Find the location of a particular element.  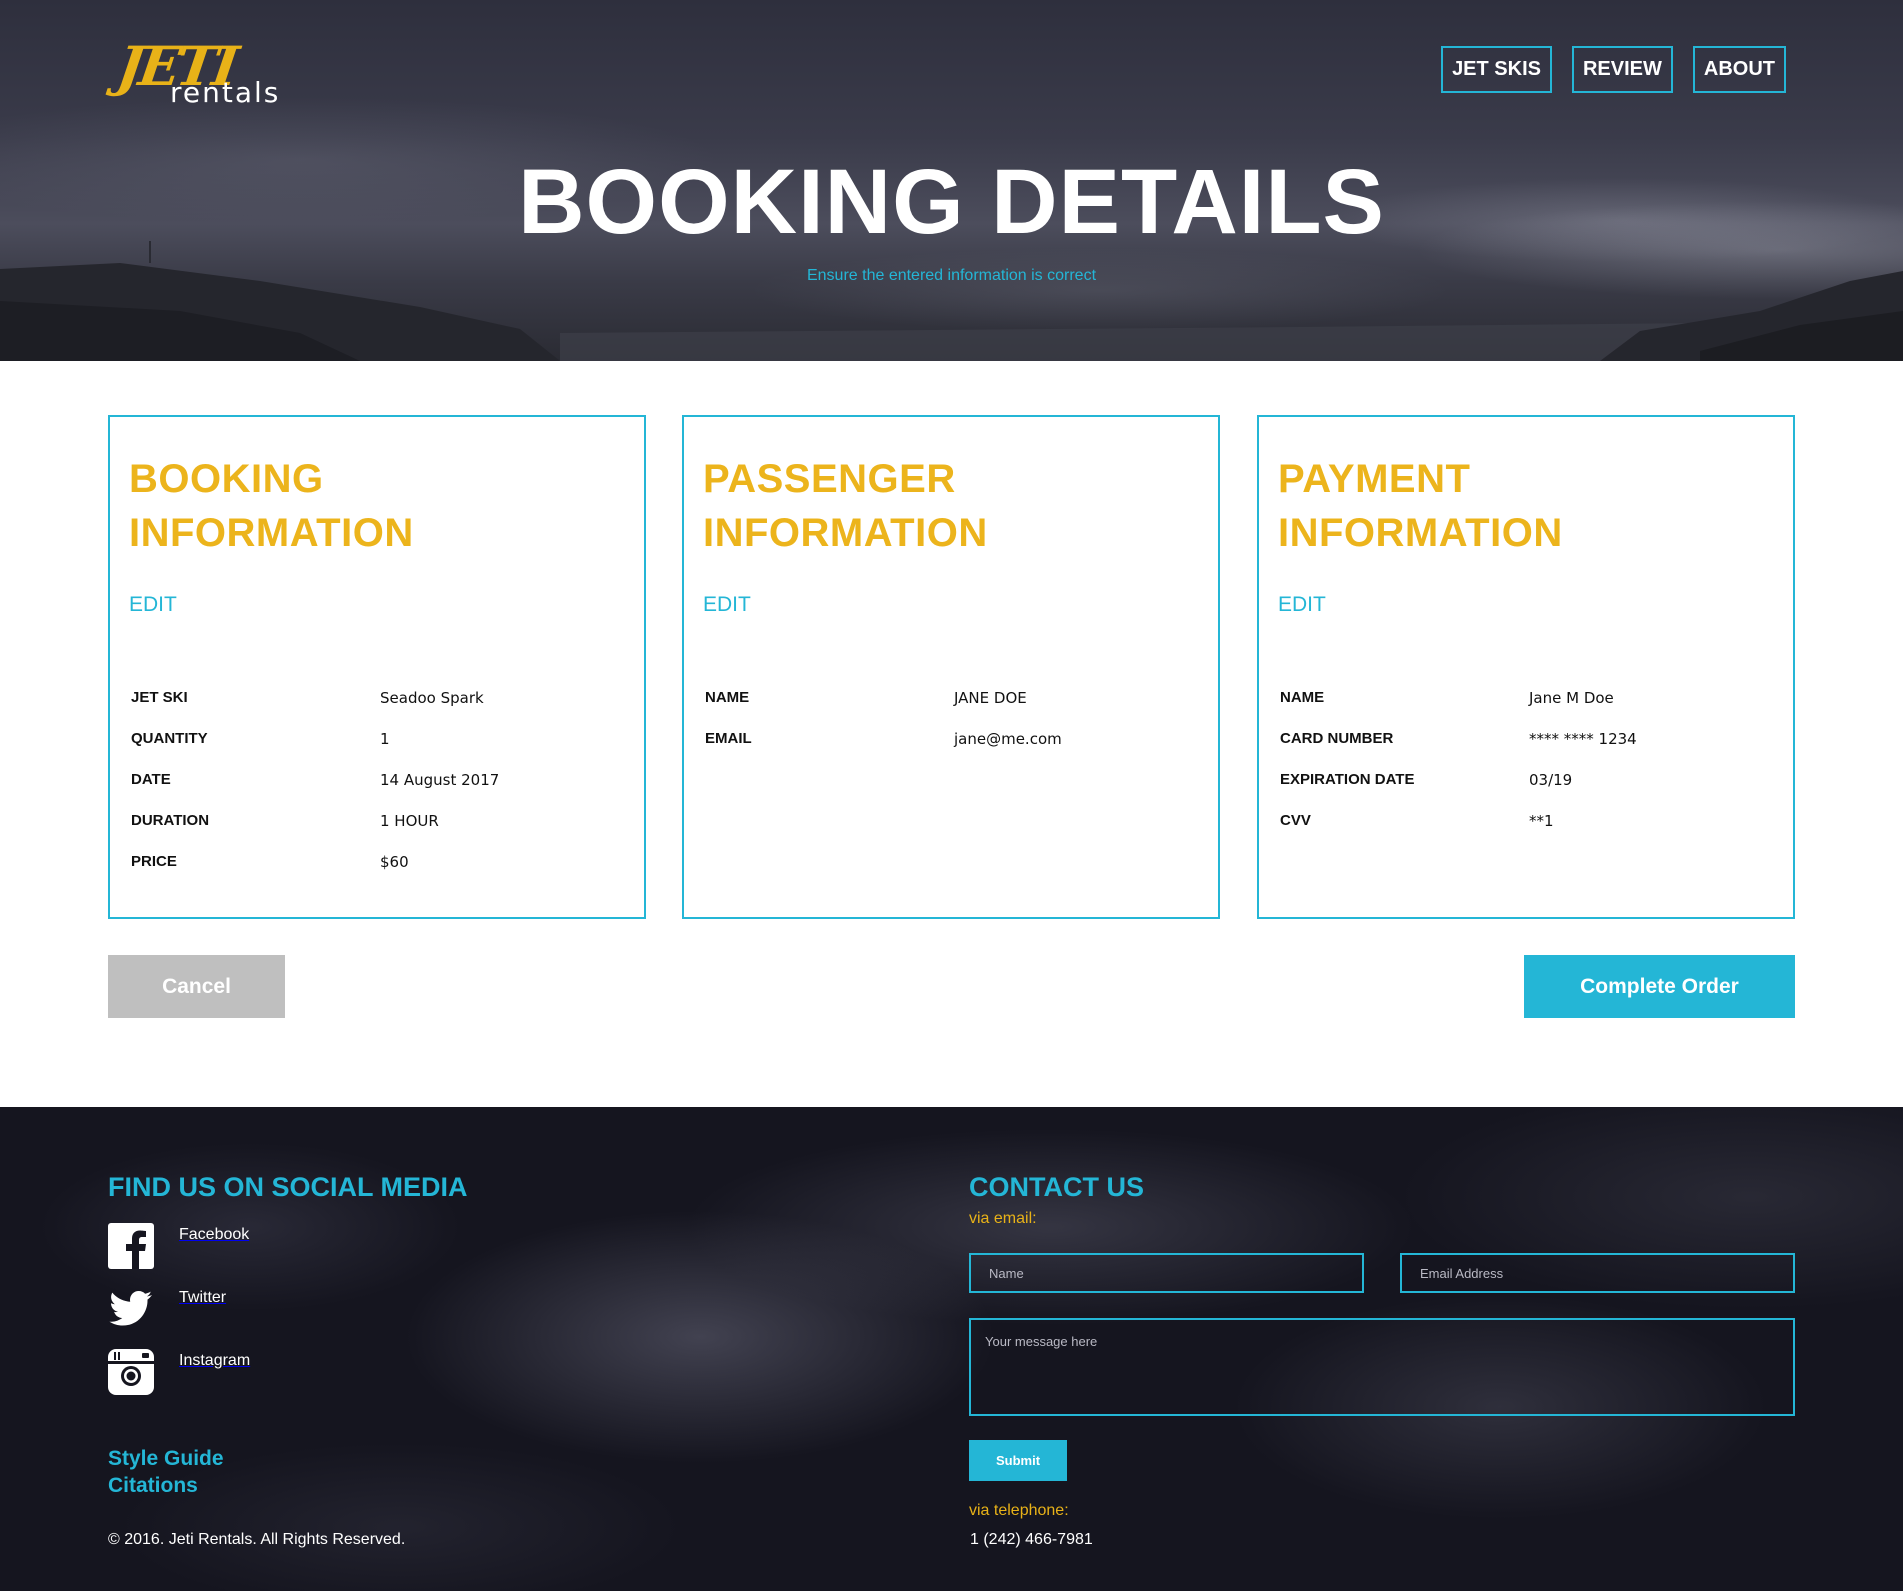

cancel-button: Cancel is located at coordinates (196, 986).